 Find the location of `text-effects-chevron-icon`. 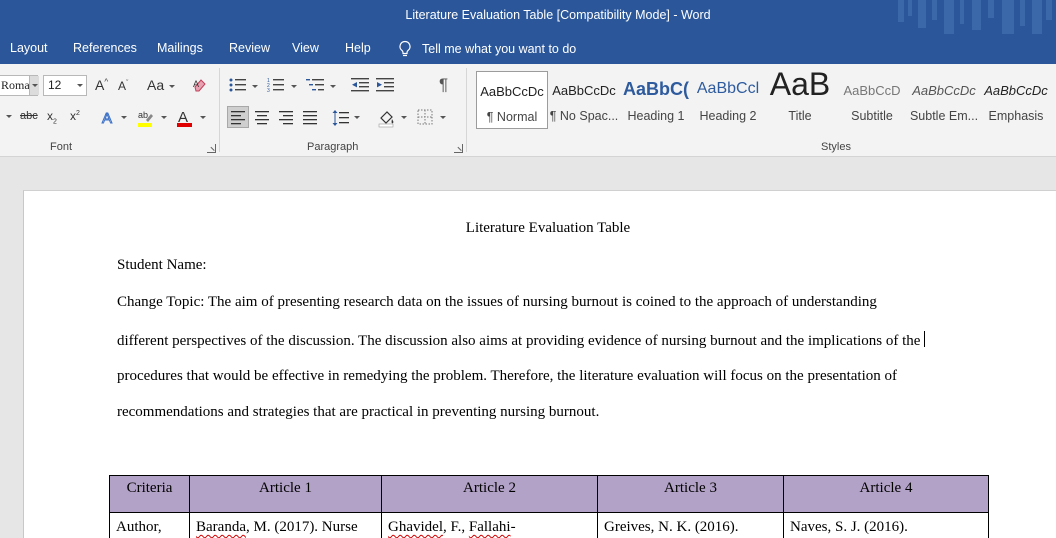

text-effects-chevron-icon is located at coordinates (124, 117).